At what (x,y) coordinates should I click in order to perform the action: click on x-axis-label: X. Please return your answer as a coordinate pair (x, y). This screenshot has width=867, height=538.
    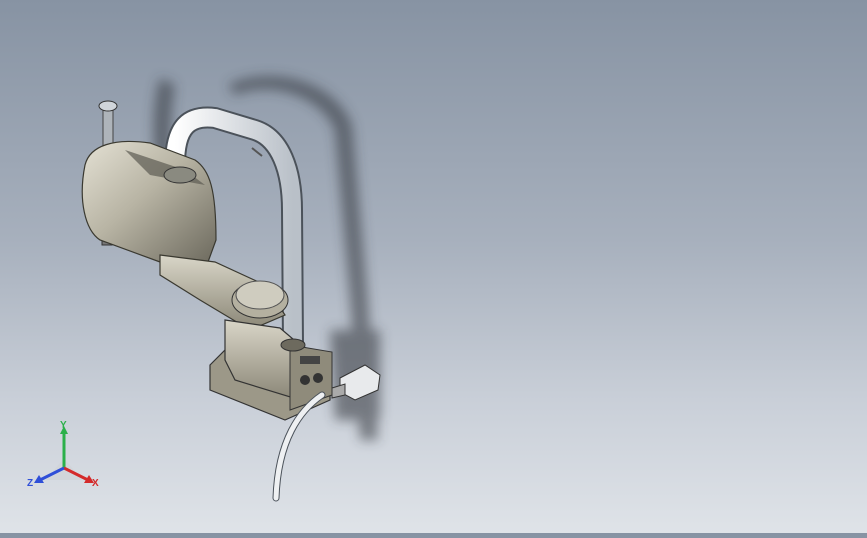
    Looking at the image, I should click on (95, 483).